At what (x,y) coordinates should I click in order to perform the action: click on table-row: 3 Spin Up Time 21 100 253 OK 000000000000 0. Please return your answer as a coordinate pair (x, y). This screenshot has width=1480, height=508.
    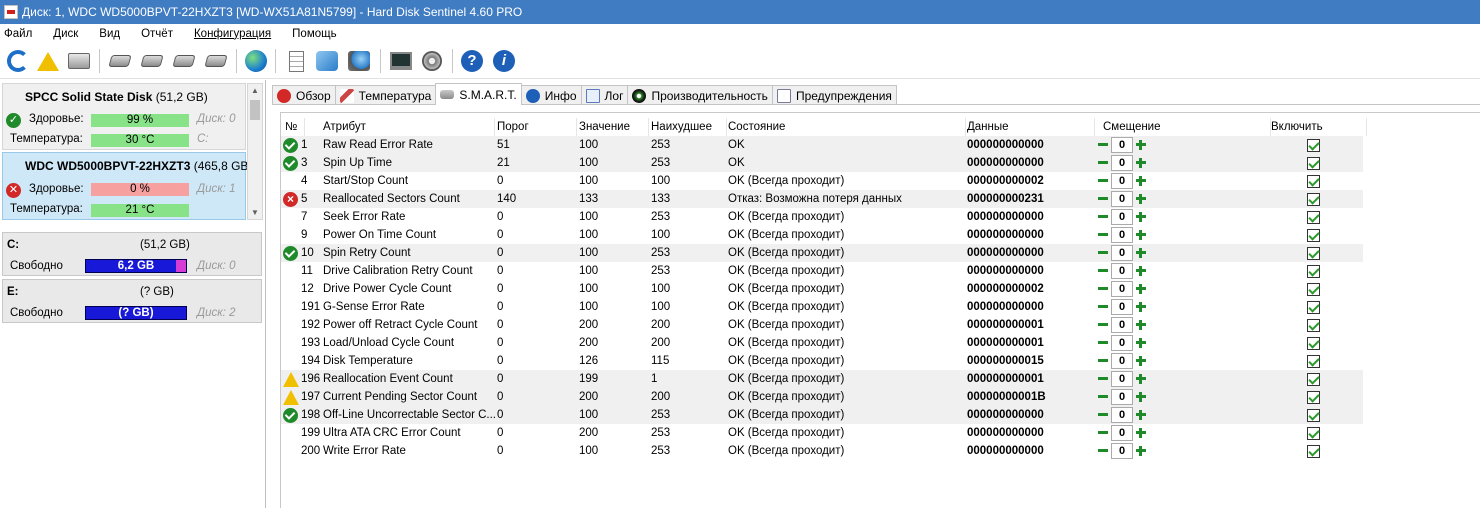
    Looking at the image, I should click on (822, 163).